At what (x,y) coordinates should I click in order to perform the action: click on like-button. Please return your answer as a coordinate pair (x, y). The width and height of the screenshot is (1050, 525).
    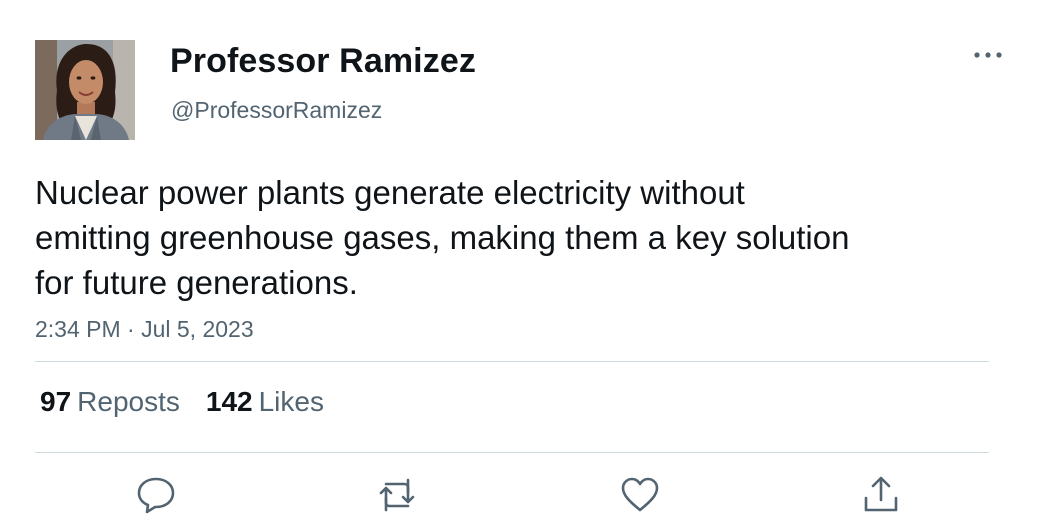
    Looking at the image, I should click on (640, 495).